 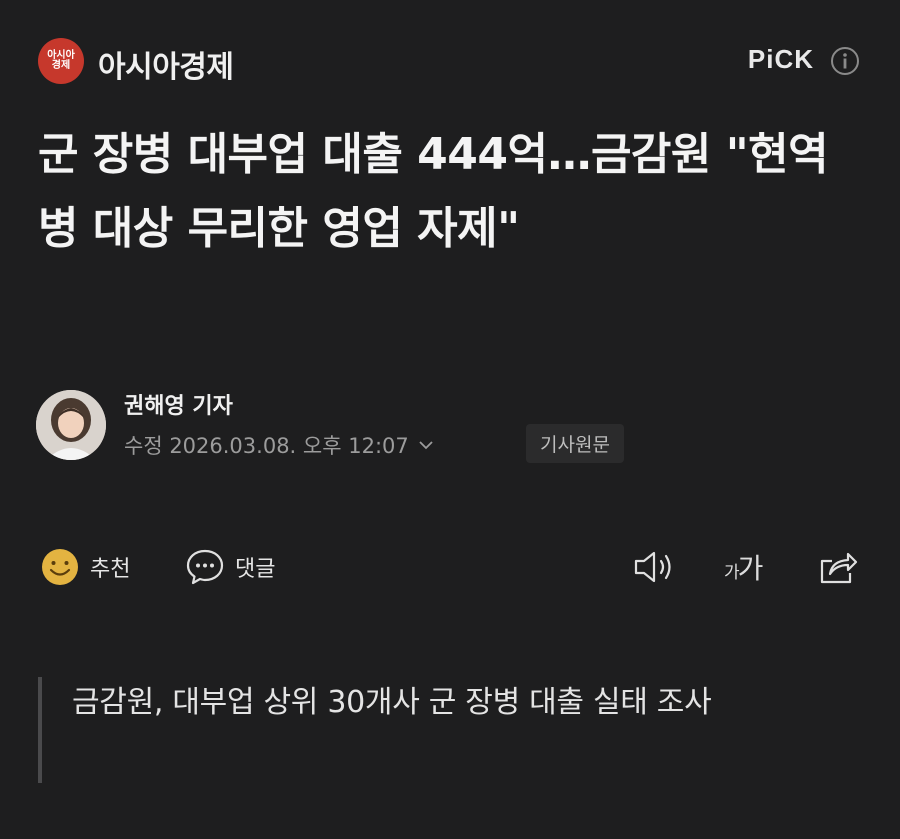 I want to click on text-to-speech-button, so click(x=655, y=567).